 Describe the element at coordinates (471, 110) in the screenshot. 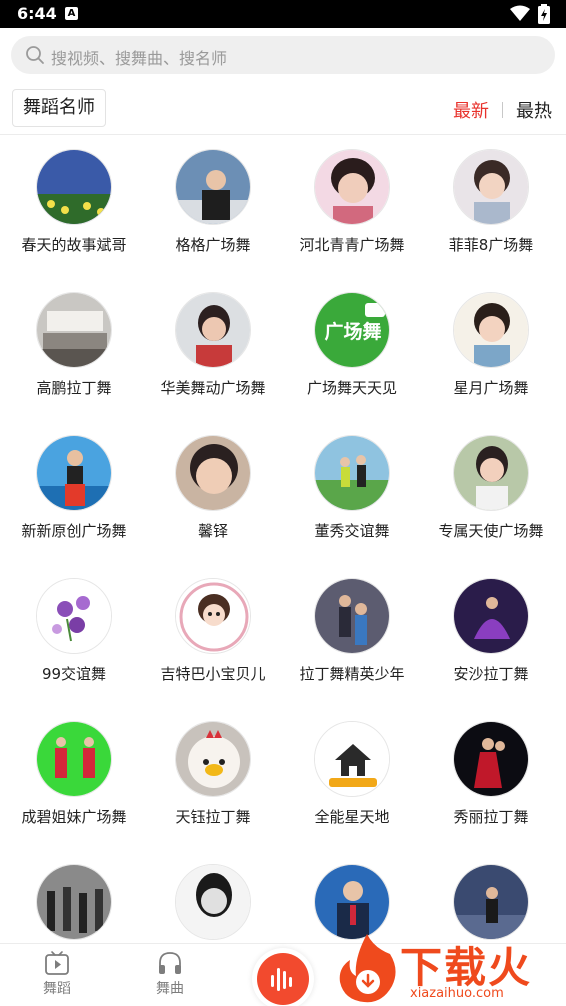

I see `tab-newest: 最新` at that location.